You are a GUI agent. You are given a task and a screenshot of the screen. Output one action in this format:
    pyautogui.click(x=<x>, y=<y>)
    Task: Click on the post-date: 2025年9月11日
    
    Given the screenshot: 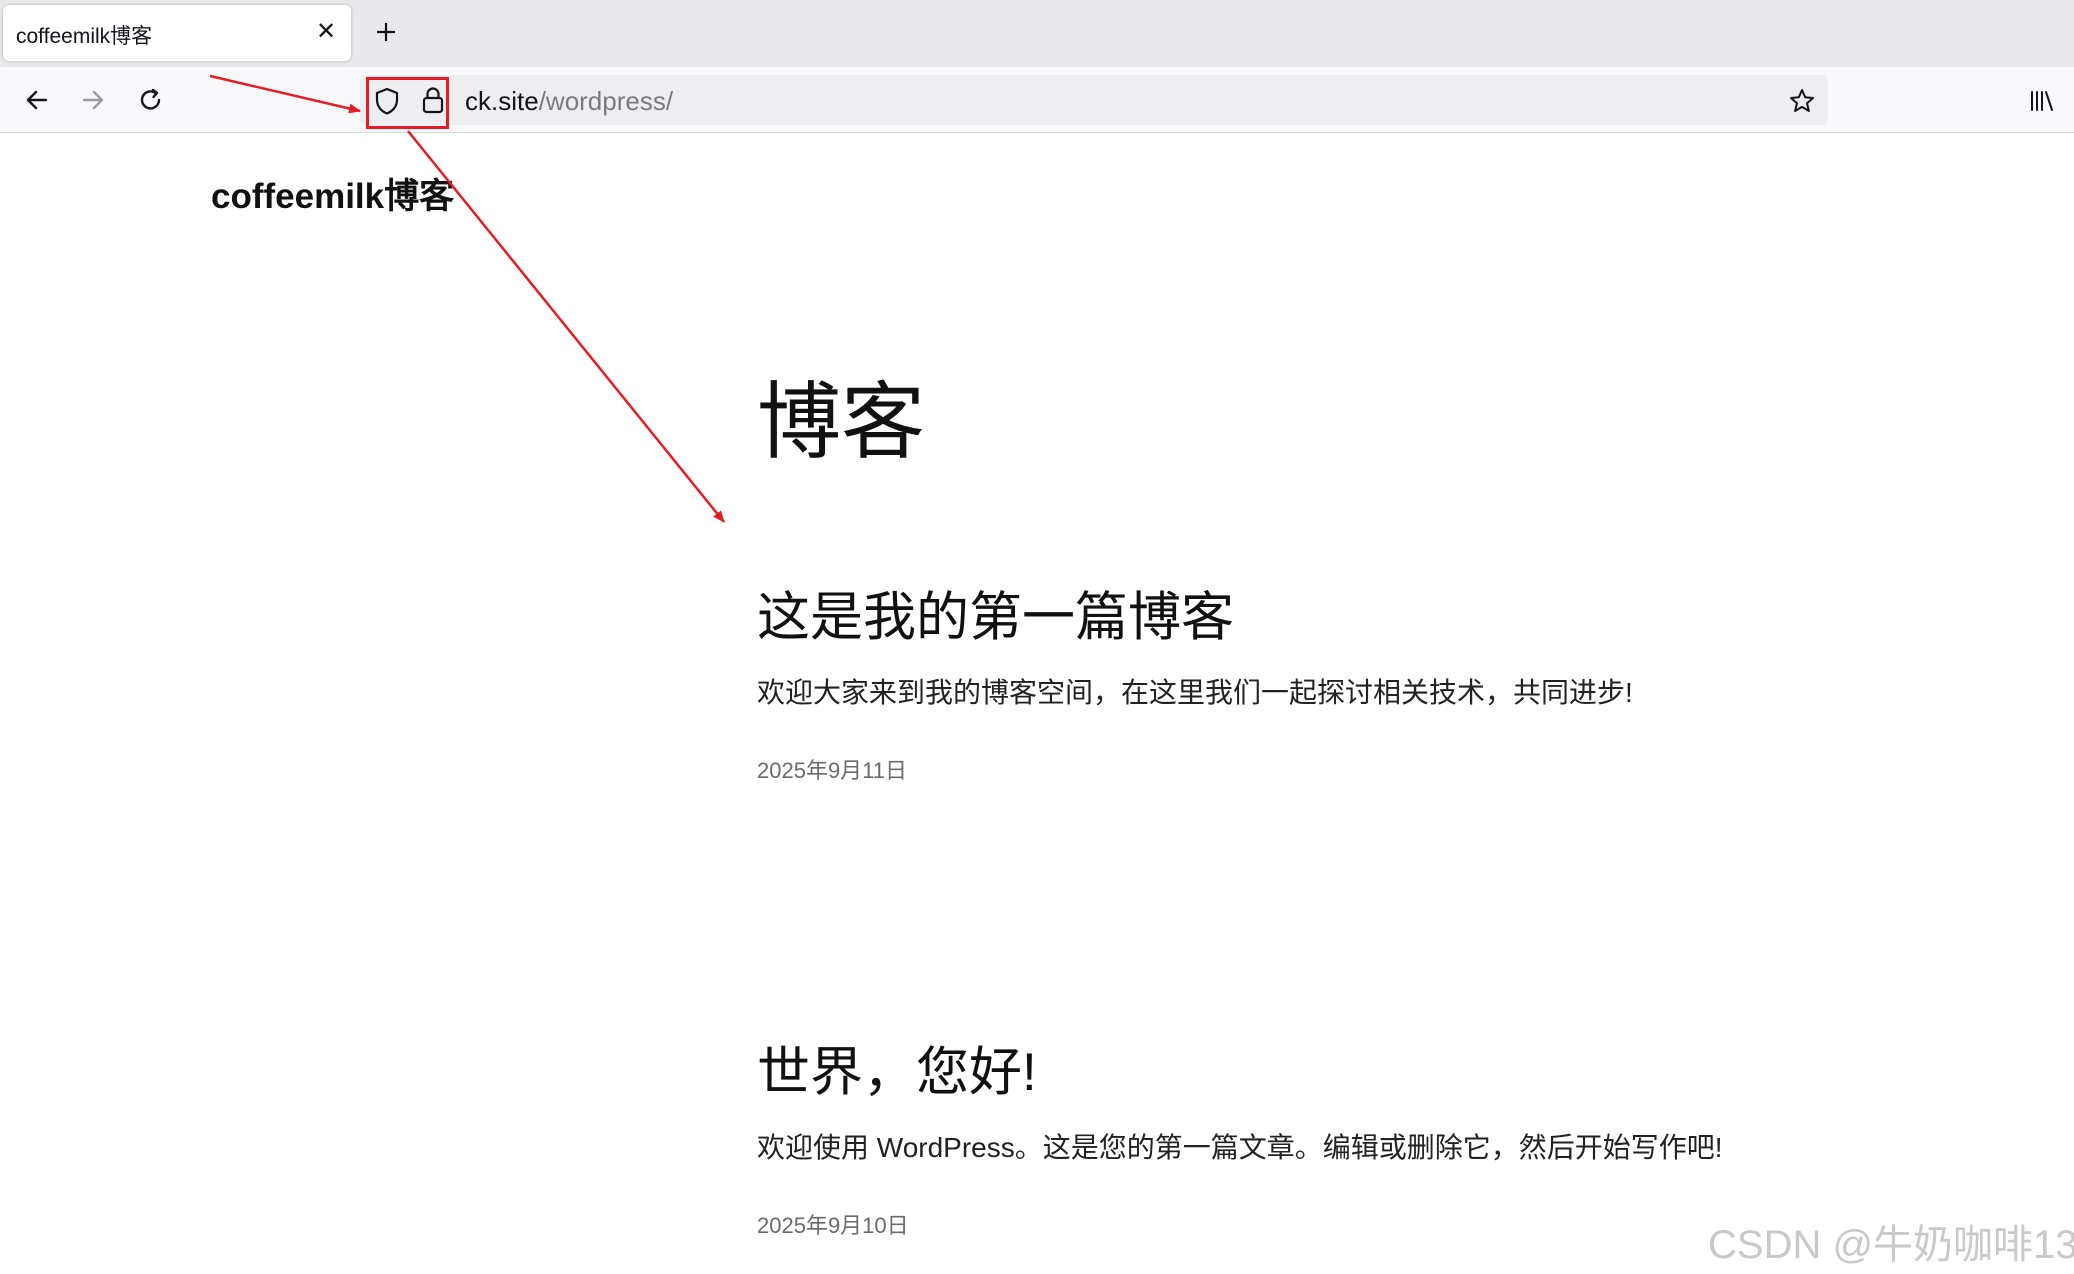 What is the action you would take?
    pyautogui.click(x=832, y=770)
    